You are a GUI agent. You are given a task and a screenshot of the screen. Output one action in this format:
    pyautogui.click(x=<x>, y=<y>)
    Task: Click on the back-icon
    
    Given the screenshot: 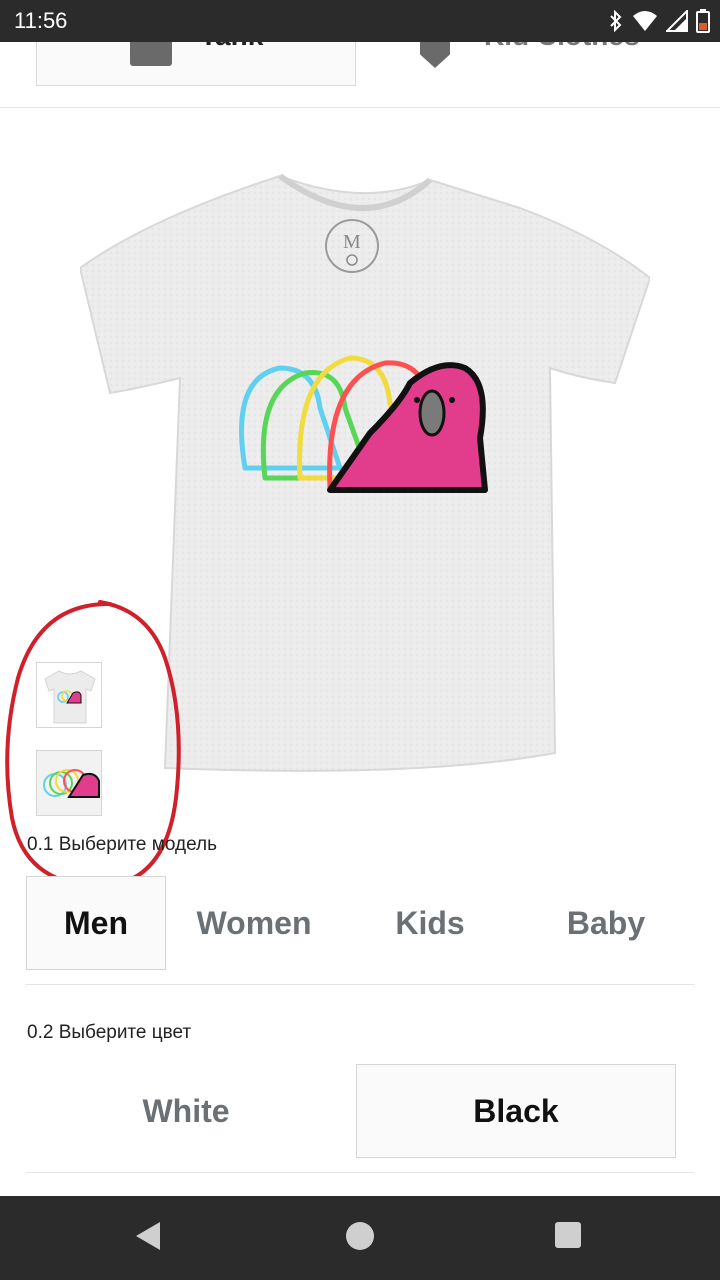 What is the action you would take?
    pyautogui.click(x=148, y=1236)
    